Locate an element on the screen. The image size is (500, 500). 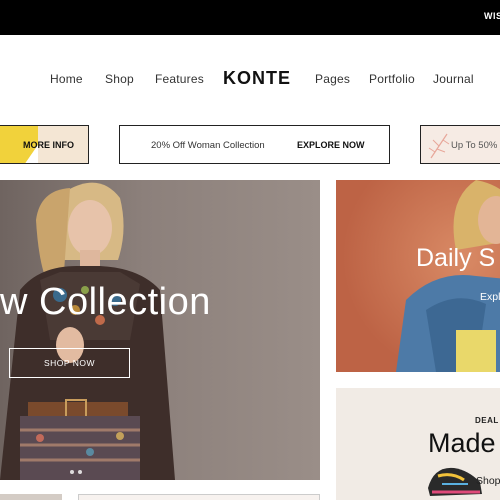
promo-up-to-text: Up To 50% is located at coordinates (474, 145).